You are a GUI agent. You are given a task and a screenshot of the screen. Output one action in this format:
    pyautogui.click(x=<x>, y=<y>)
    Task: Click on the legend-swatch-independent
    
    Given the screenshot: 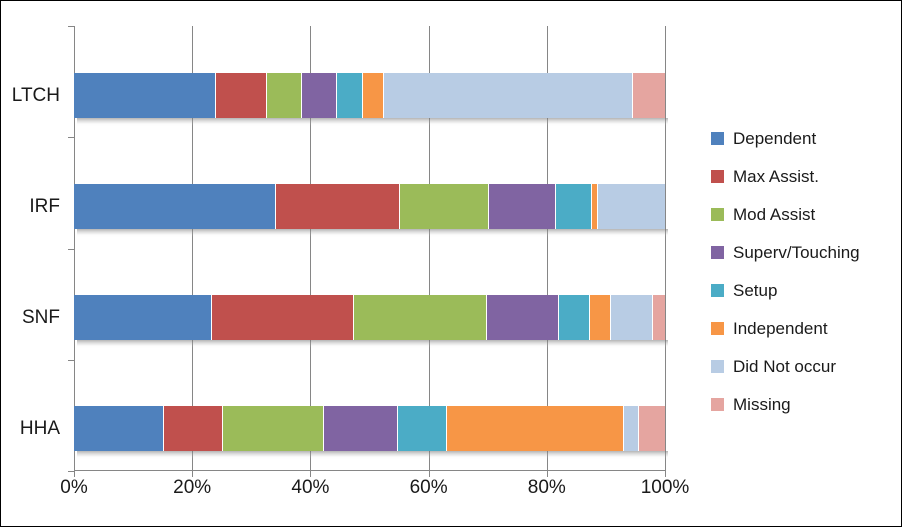 What is the action you would take?
    pyautogui.click(x=717, y=328)
    